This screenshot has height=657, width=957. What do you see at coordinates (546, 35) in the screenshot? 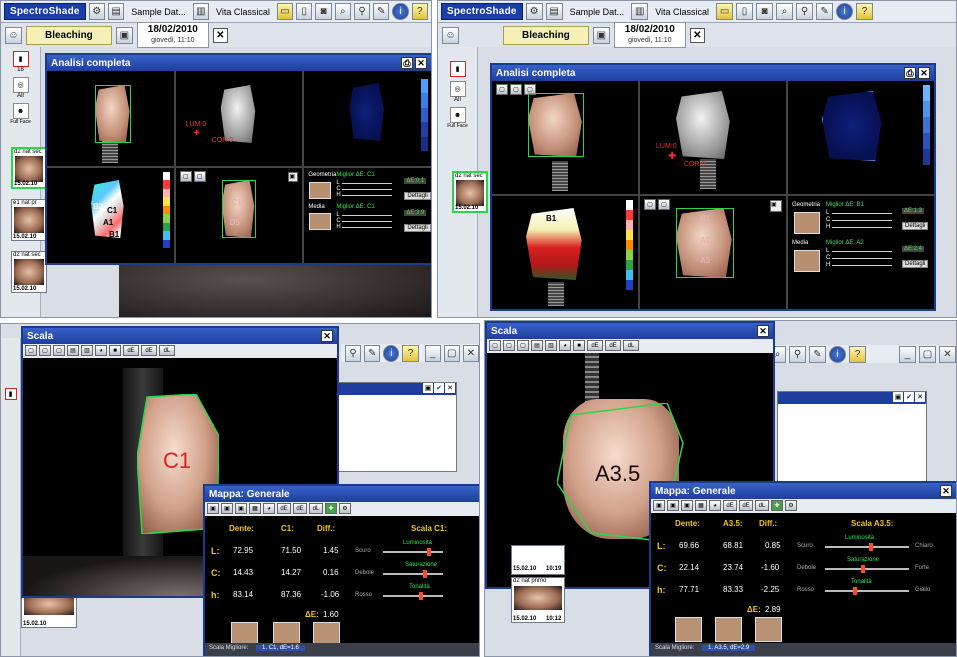
I see `mode-label: Bleaching` at bounding box center [546, 35].